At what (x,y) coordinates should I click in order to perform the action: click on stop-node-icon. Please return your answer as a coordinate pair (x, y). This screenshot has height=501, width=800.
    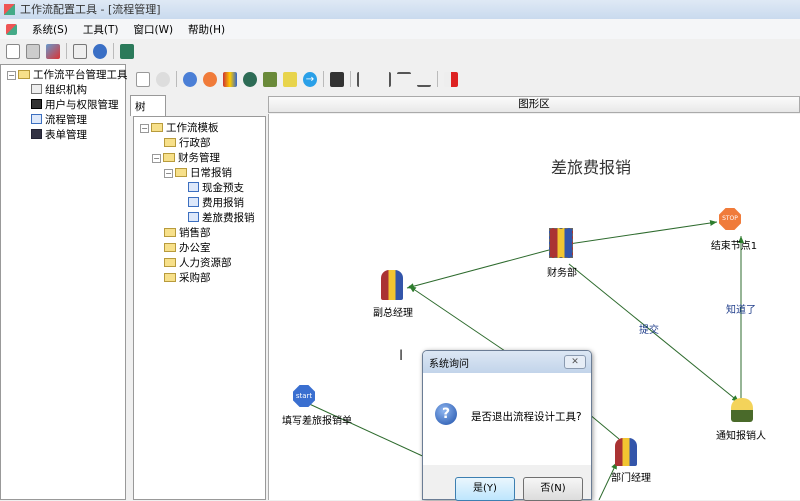
    Looking at the image, I should click on (210, 79).